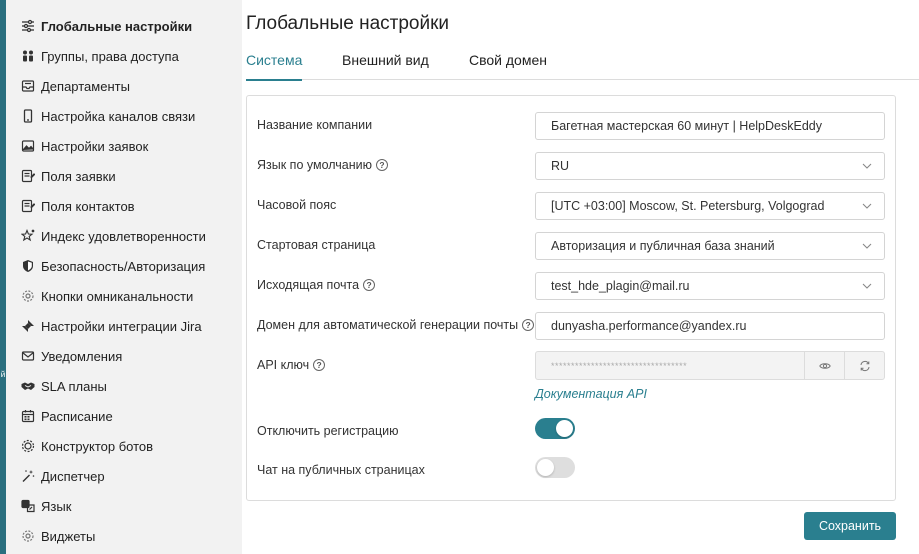 The image size is (919, 554). Describe the element at coordinates (291, 365) in the screenshot. I see `api-key-label: API ключ?` at that location.